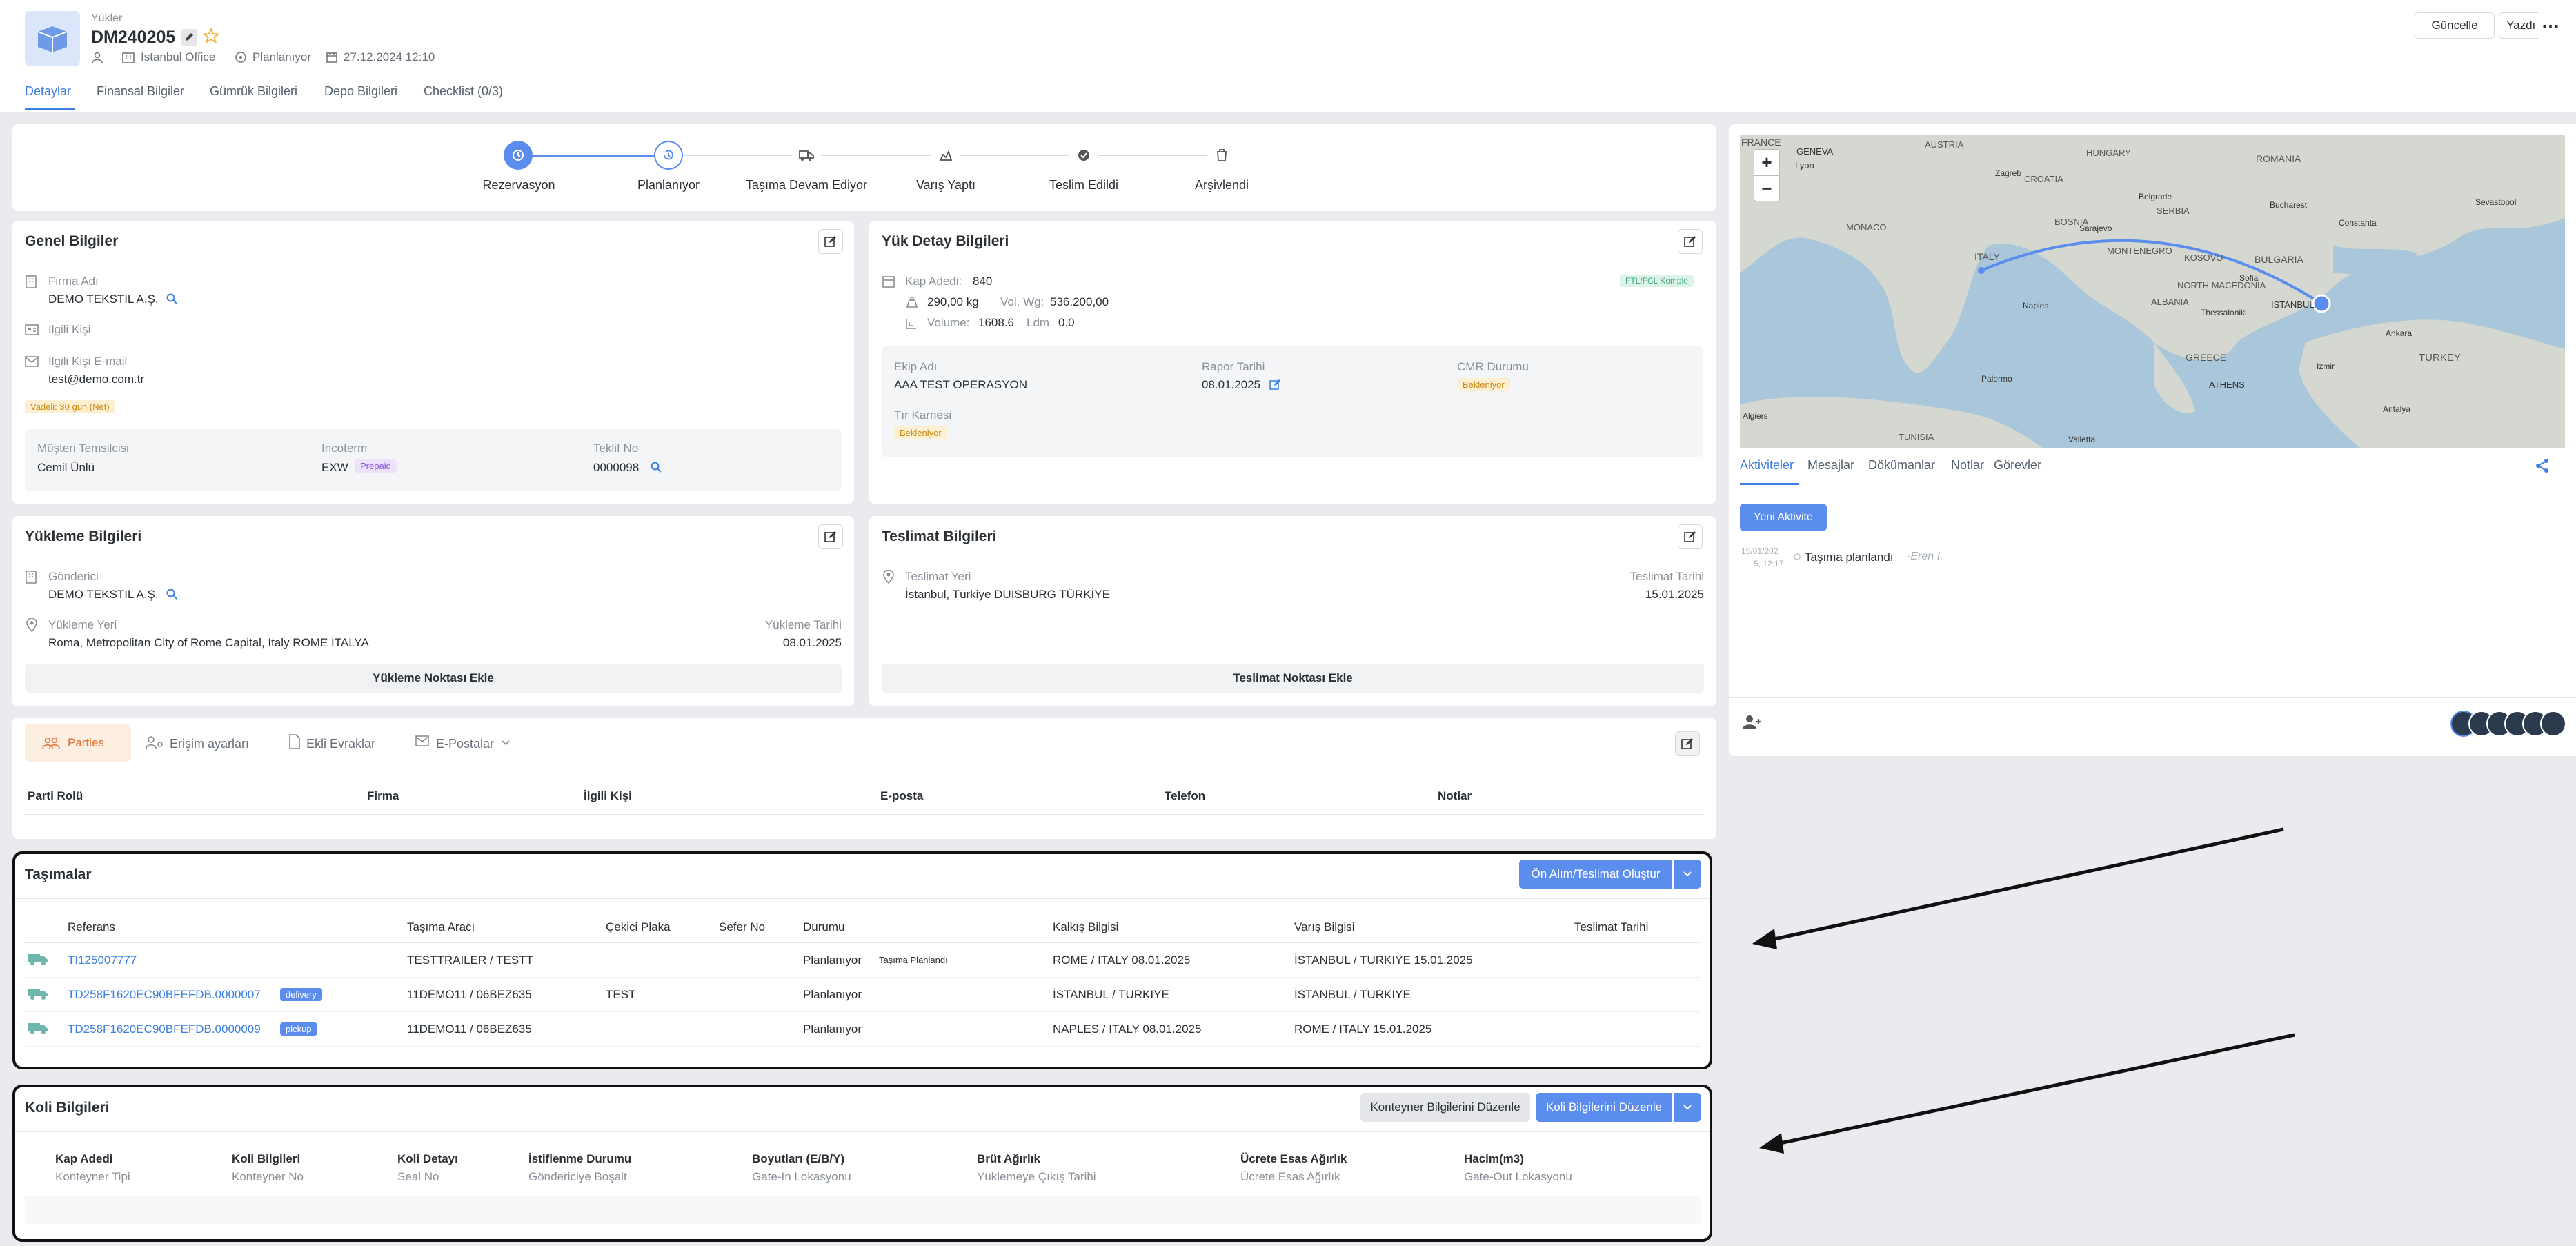 This screenshot has height=1246, width=2576. Describe the element at coordinates (2542, 466) in the screenshot. I see `share-icon` at that location.